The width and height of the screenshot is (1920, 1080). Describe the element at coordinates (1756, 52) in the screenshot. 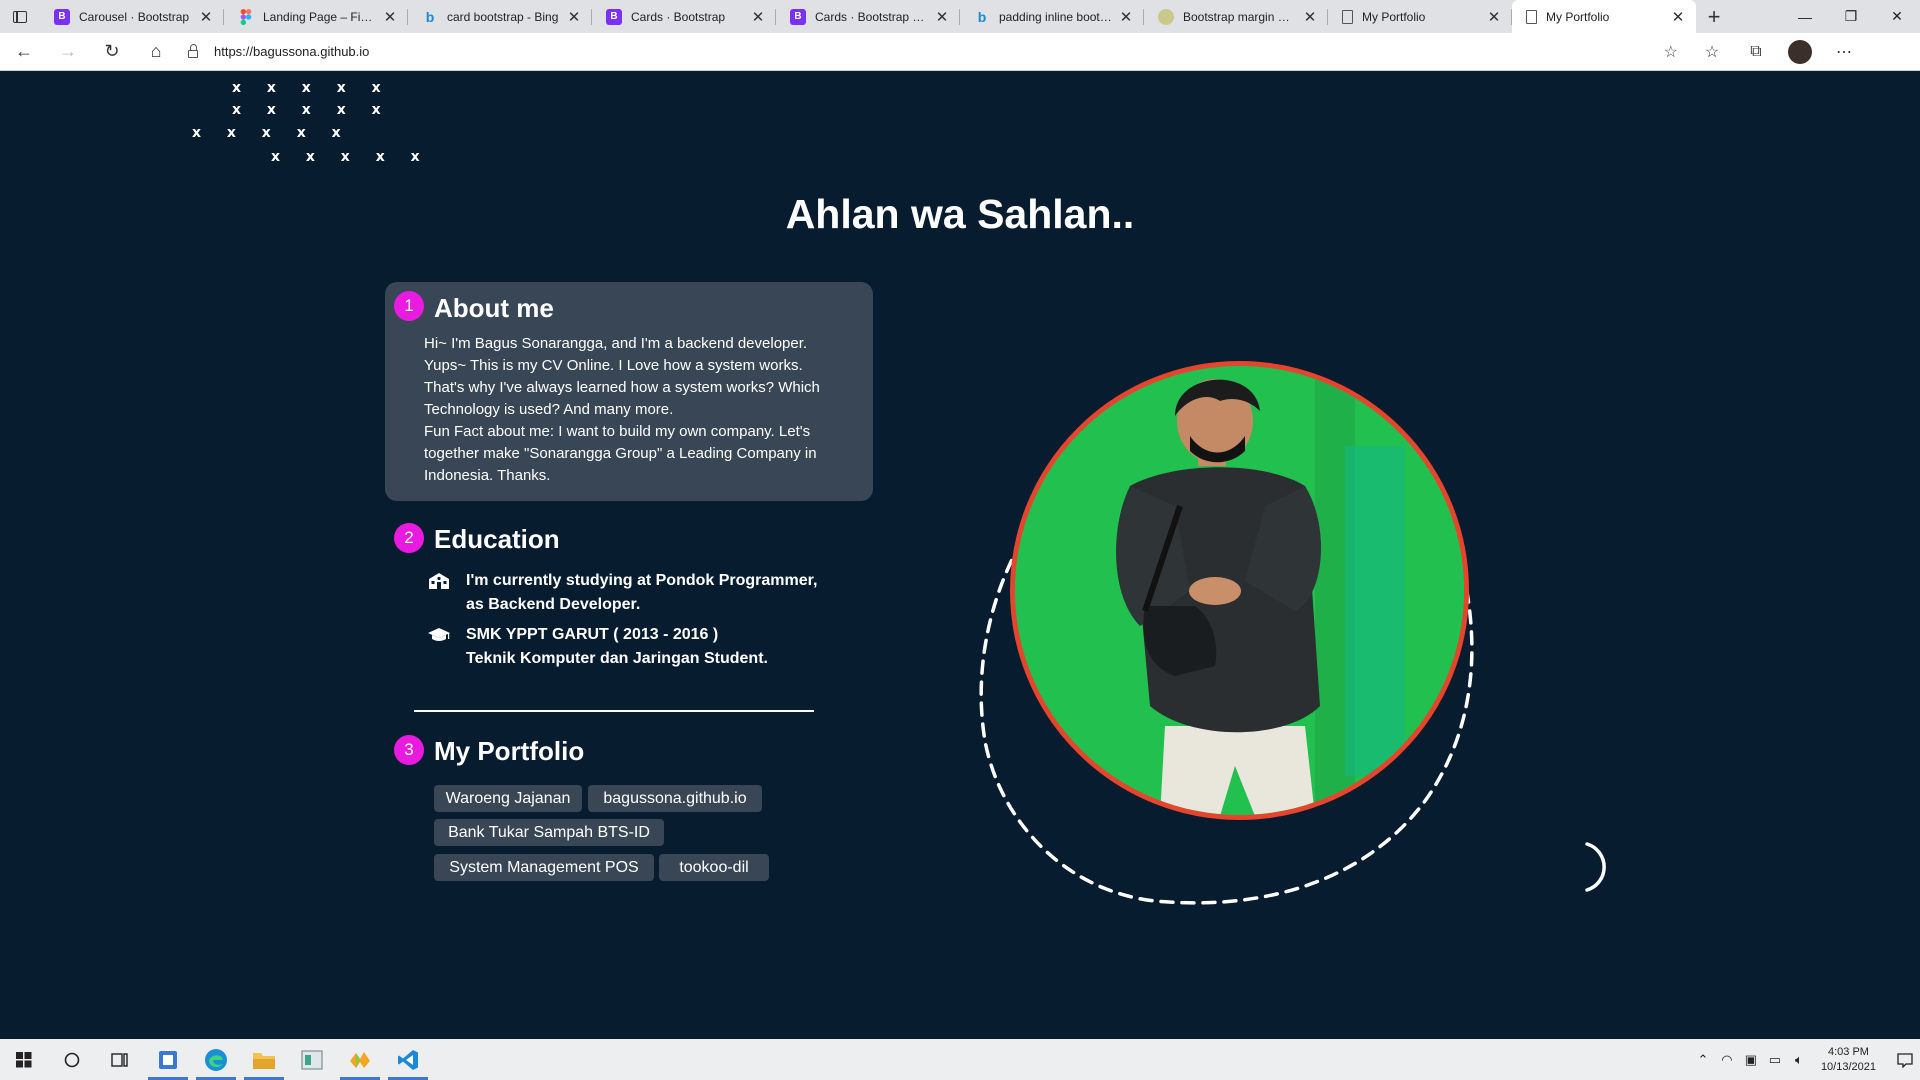

I see `collections-icon: ⧉` at that location.